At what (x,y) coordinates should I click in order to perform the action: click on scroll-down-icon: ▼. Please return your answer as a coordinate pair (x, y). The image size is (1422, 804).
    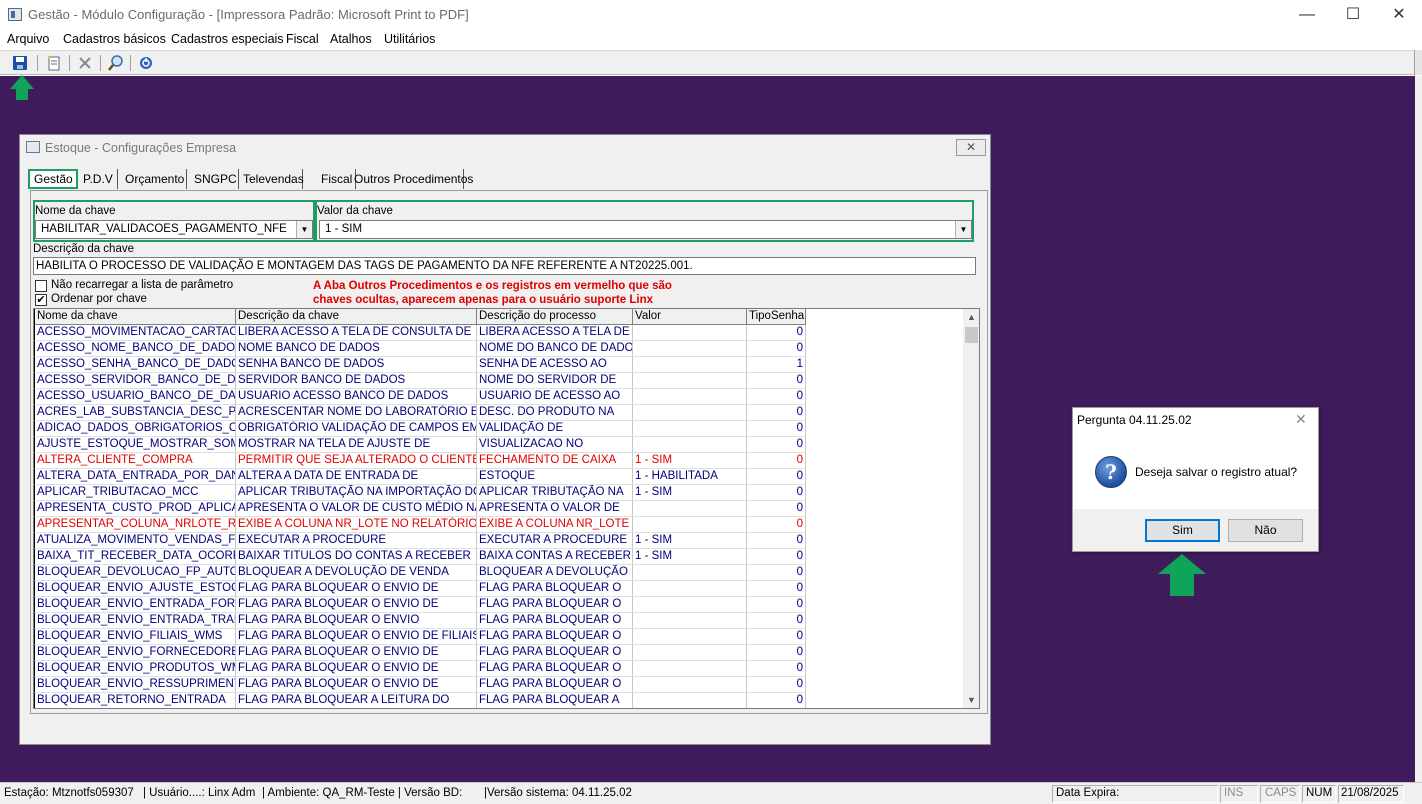
    Looking at the image, I should click on (971, 700).